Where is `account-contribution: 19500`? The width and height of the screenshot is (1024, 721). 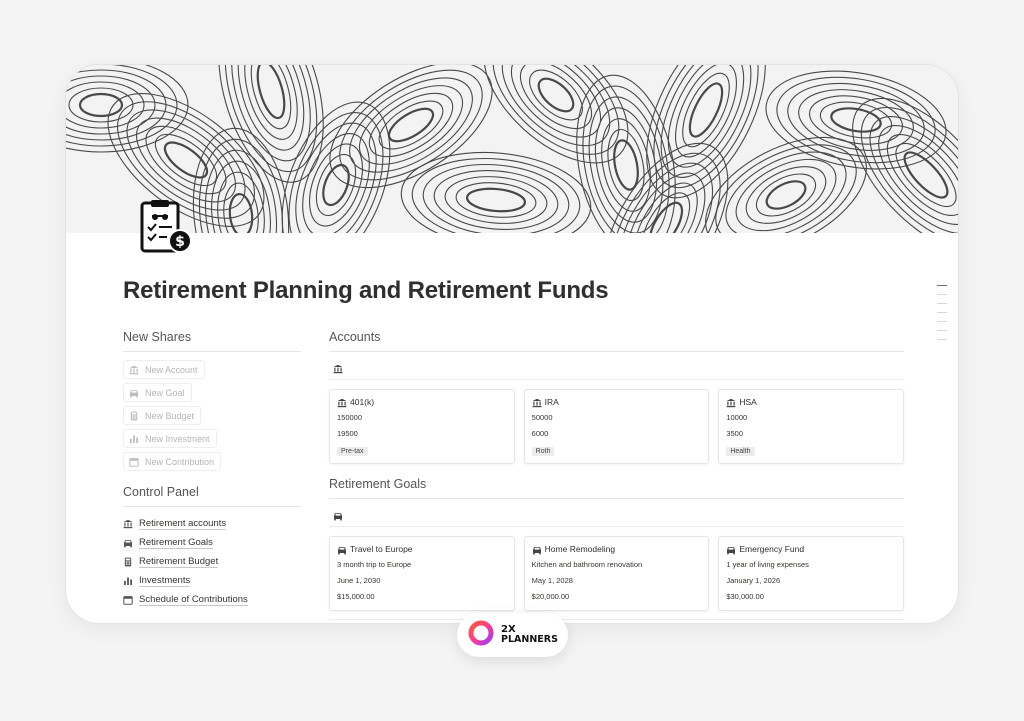 account-contribution: 19500 is located at coordinates (347, 433).